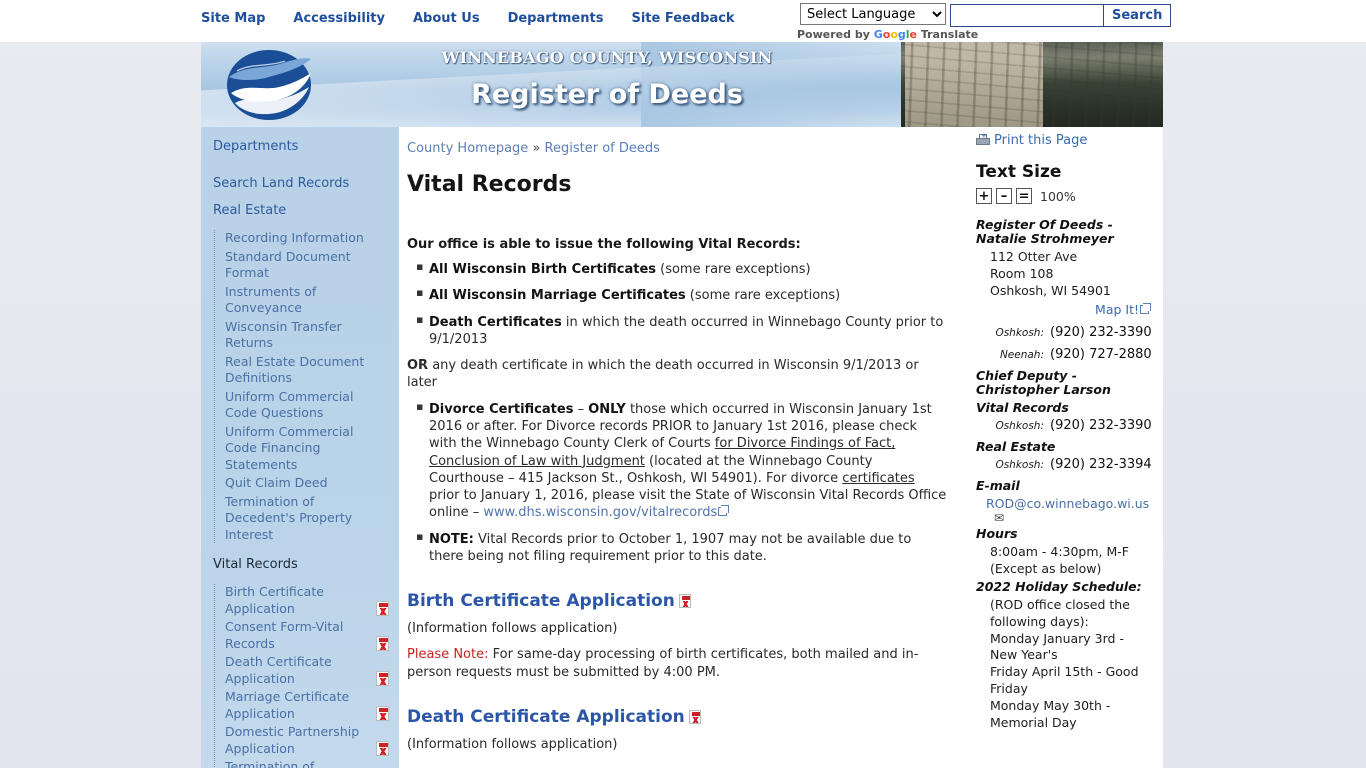 The width and height of the screenshot is (1366, 768). I want to click on list-item: Marriage Certificate Application, so click(307, 705).